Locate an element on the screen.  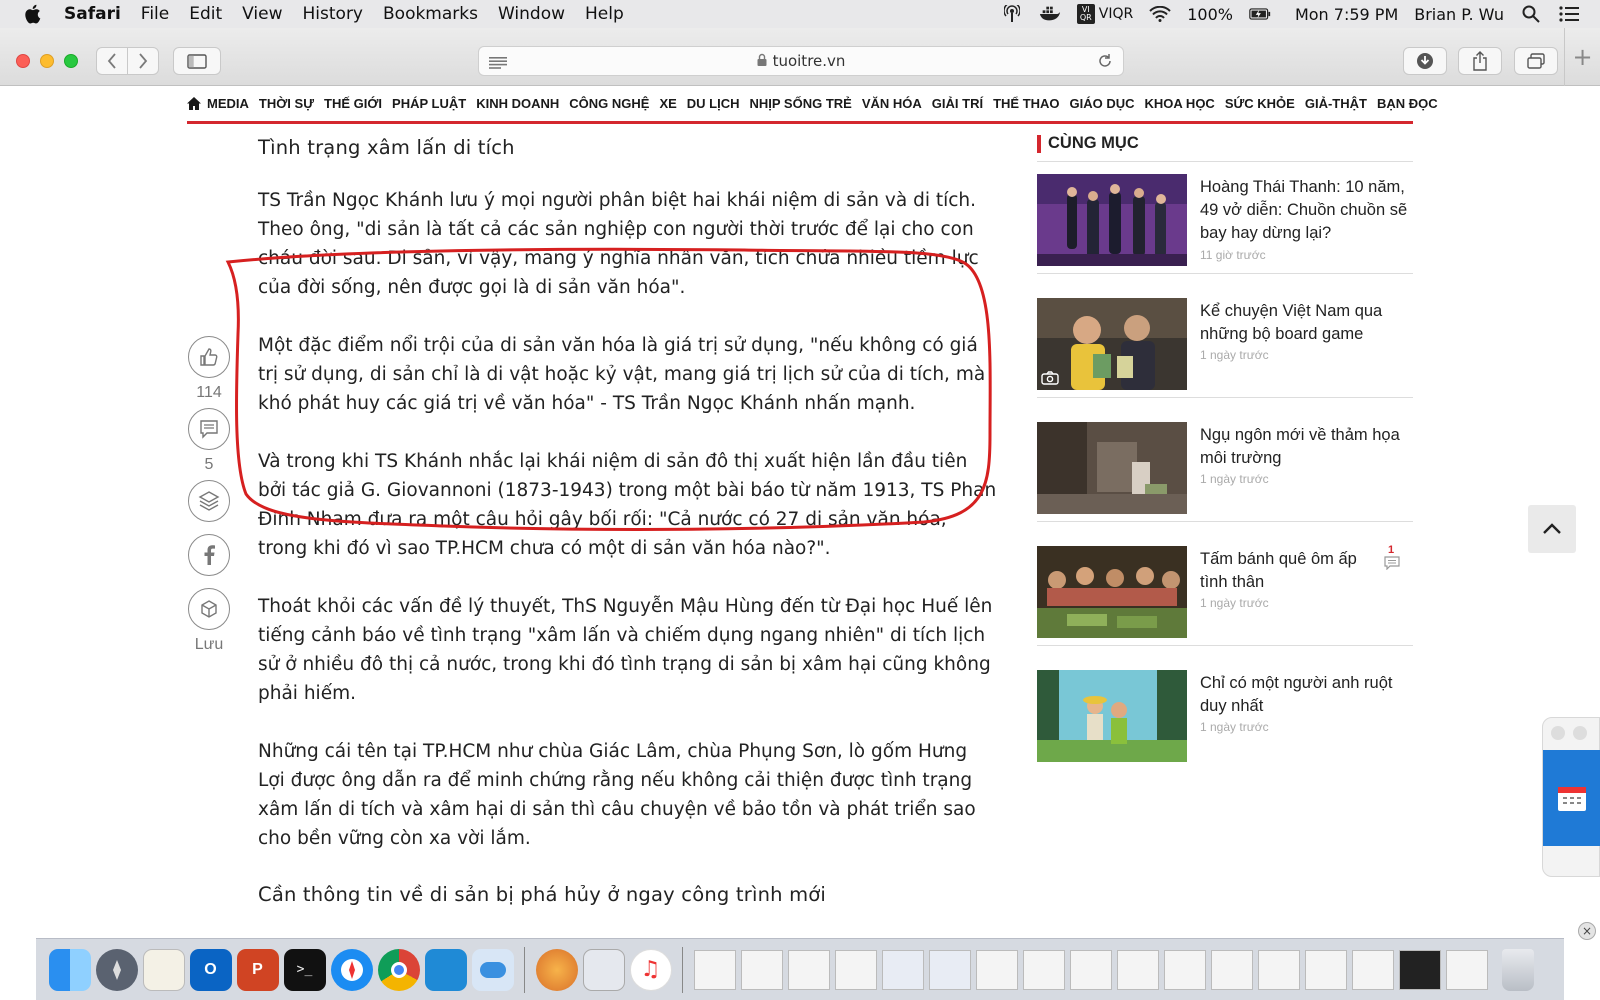
menu-bookmarks: Bookmarks is located at coordinates (430, 14).